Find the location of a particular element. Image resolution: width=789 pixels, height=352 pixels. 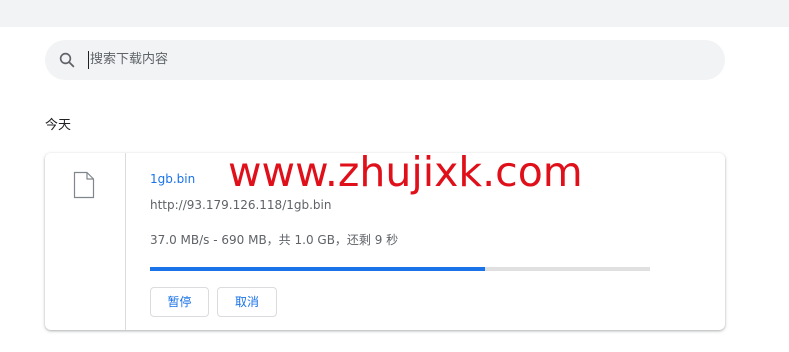

top-divider is located at coordinates (394, 29).